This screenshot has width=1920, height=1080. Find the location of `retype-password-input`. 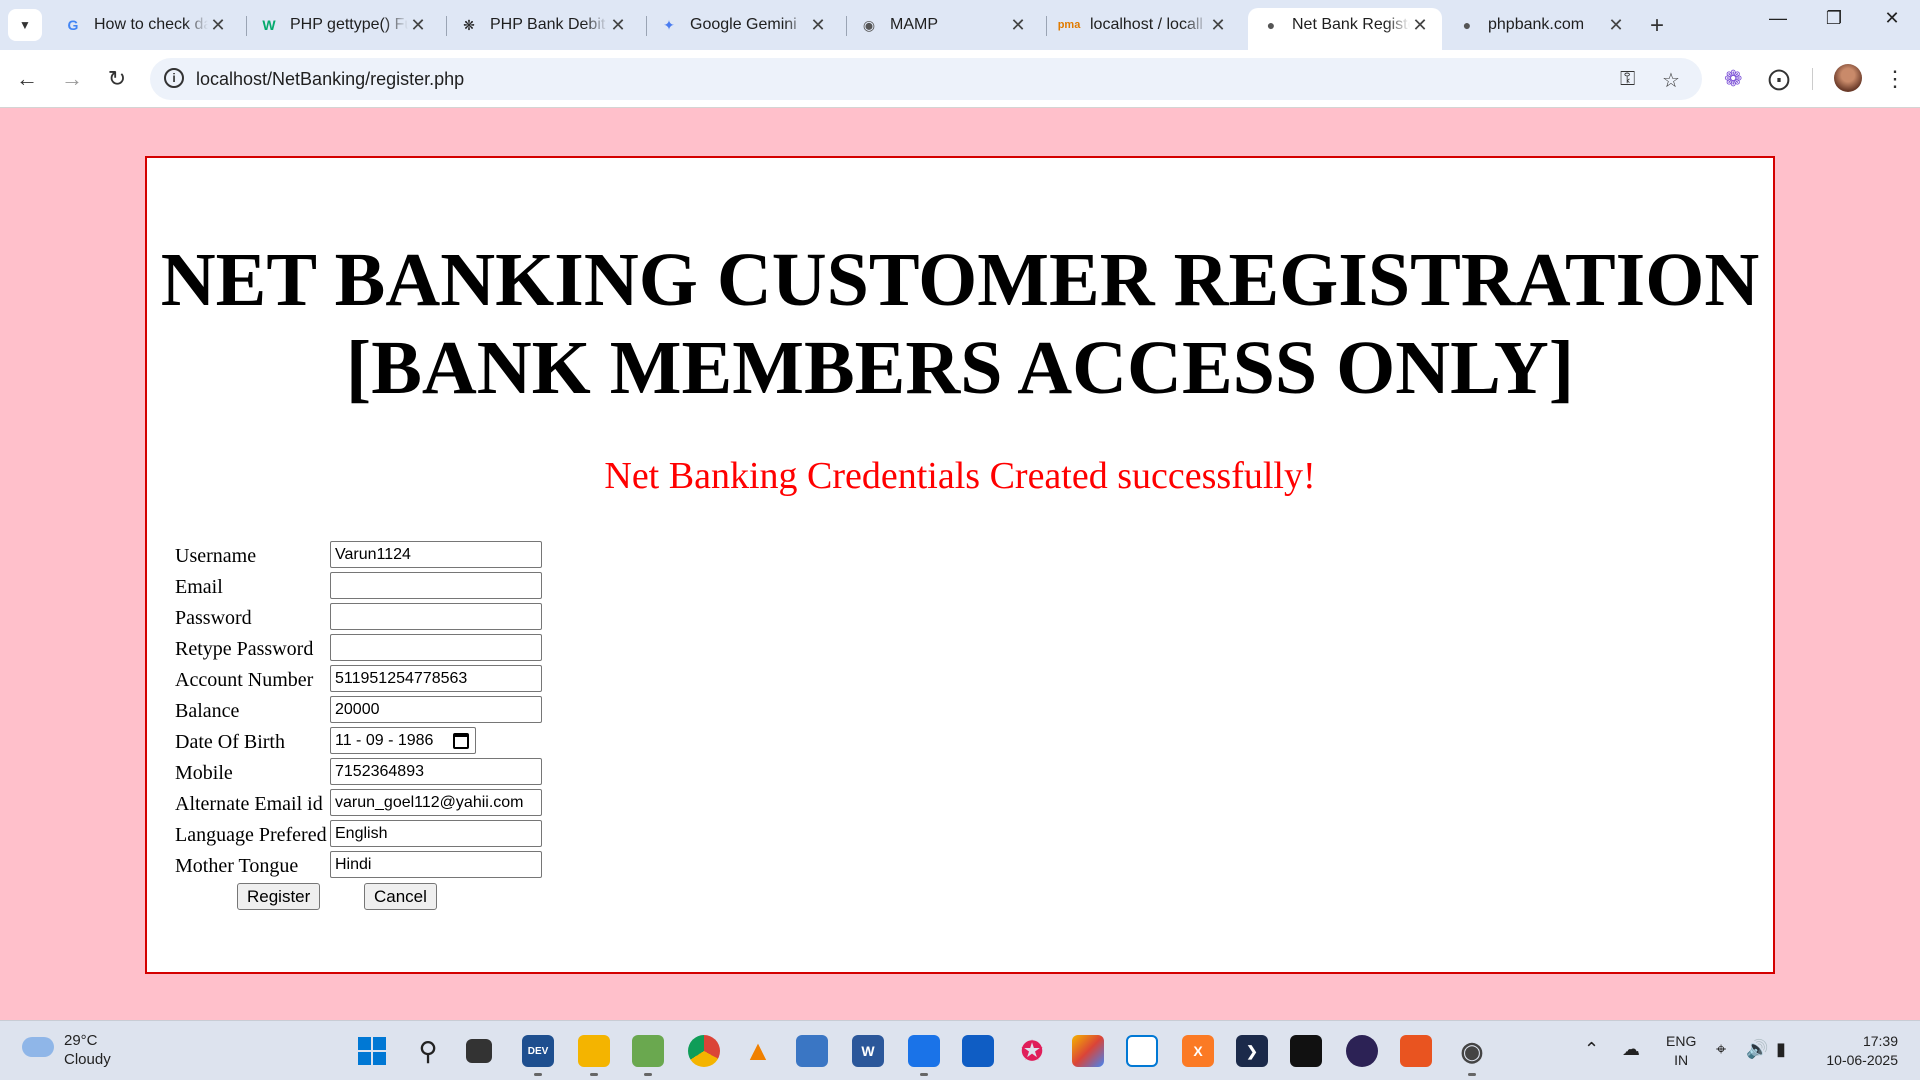

retype-password-input is located at coordinates (436, 647).